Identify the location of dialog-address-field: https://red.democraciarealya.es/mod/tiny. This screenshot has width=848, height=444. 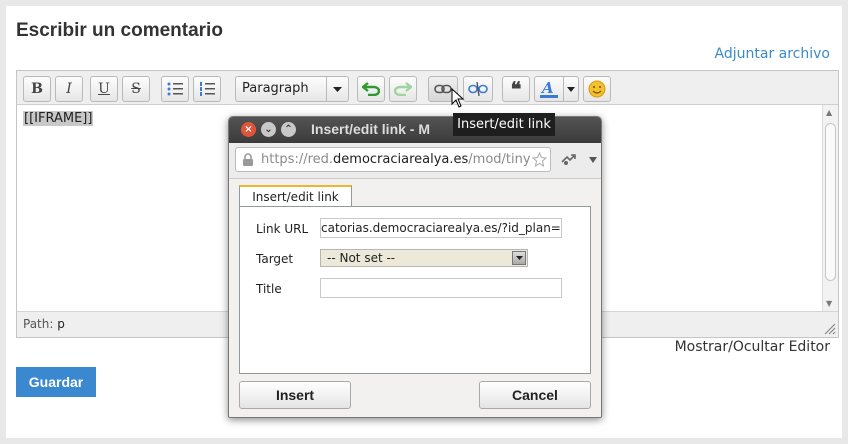
(393, 159).